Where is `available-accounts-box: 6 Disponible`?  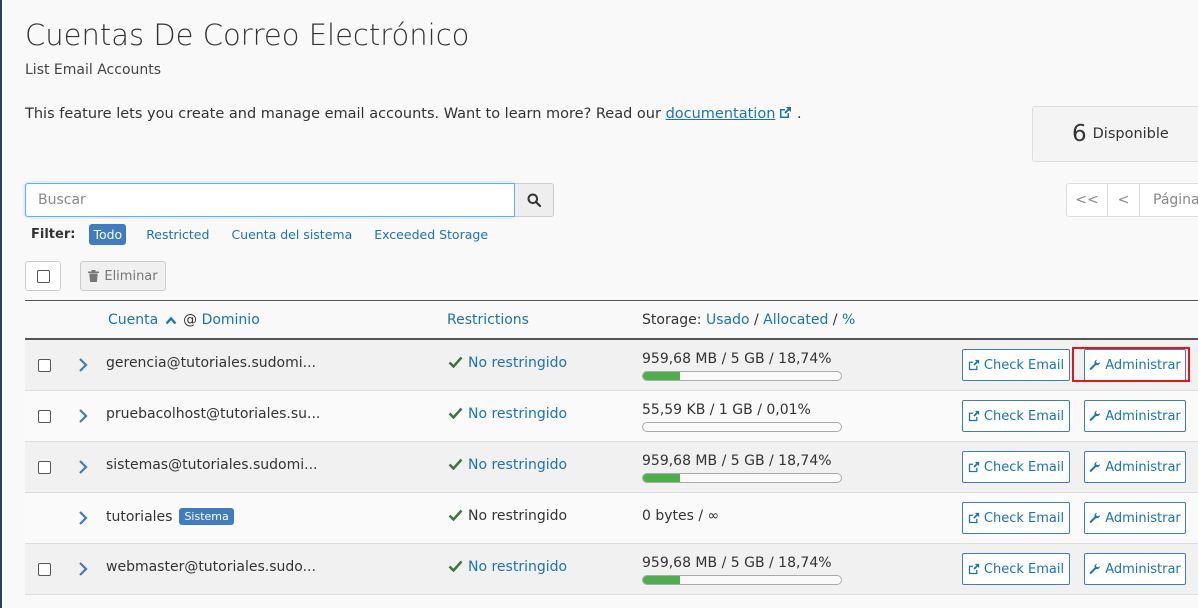
available-accounts-box: 6 Disponible is located at coordinates (1115, 134).